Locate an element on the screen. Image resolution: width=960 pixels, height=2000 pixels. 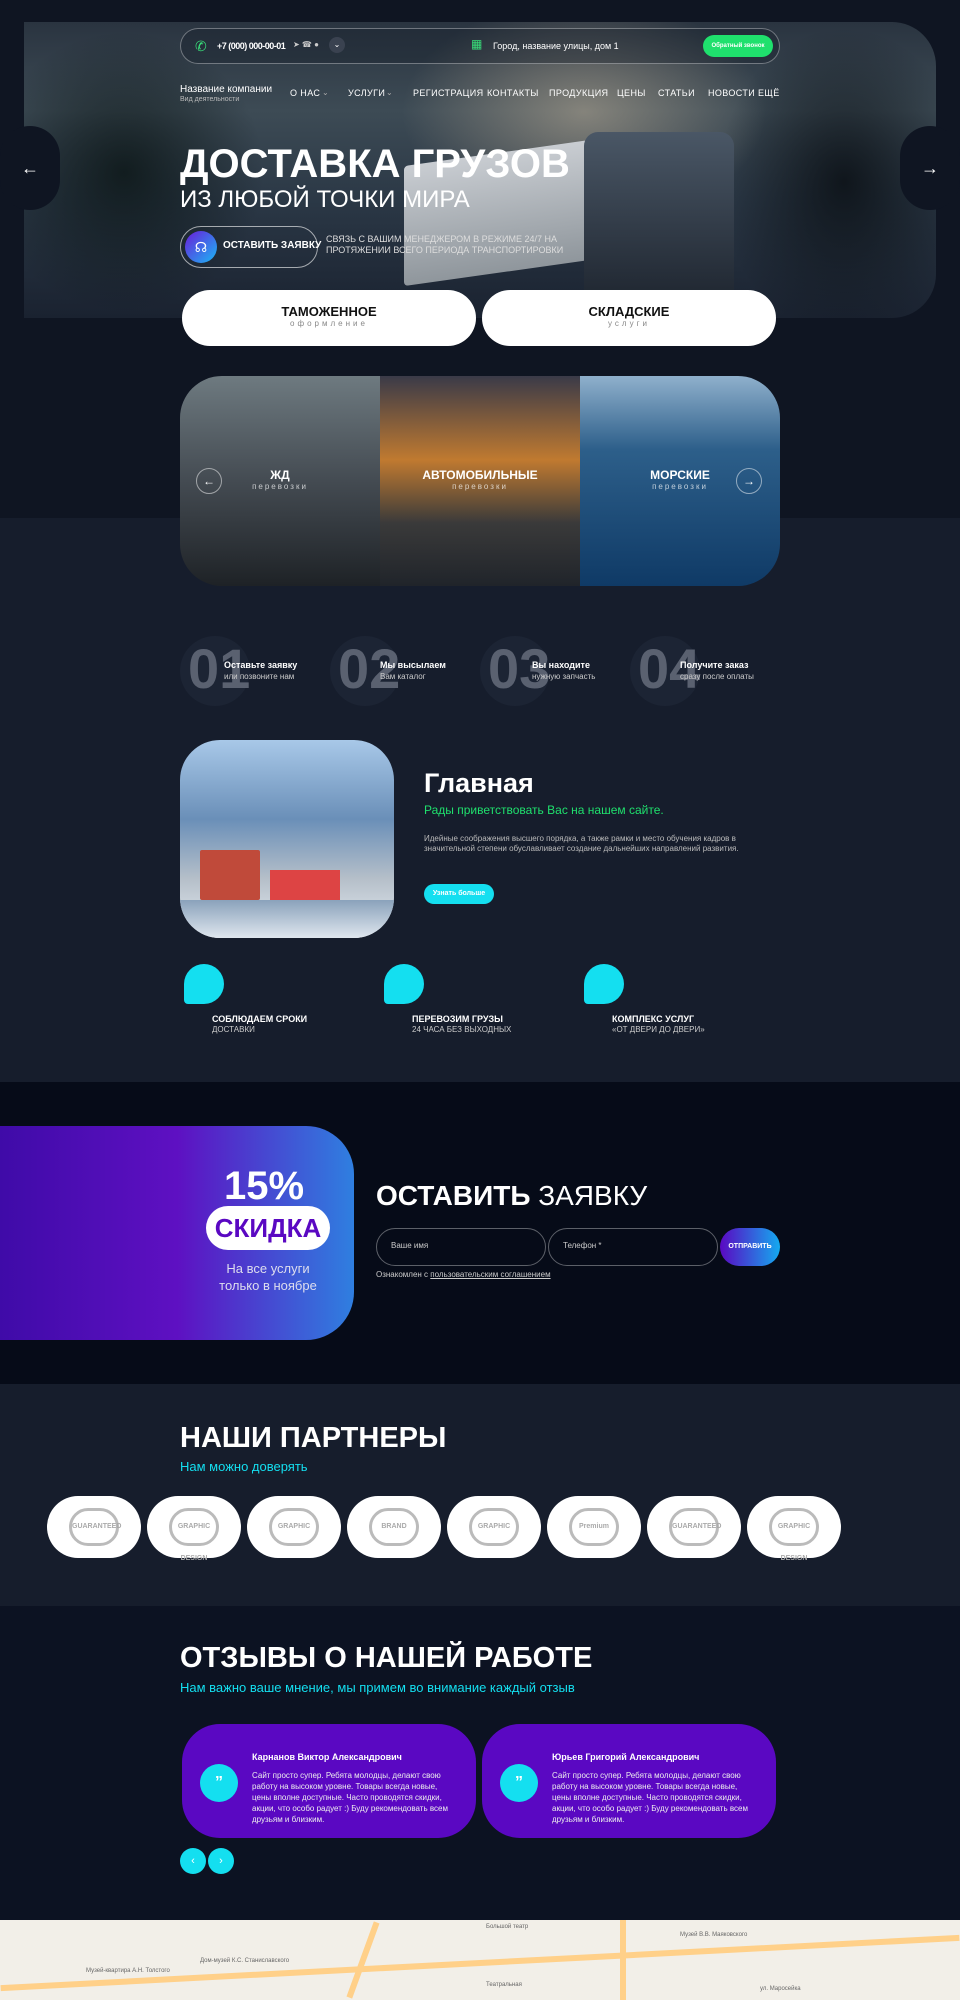
review-author: Карнанов Виктор Александрович is located at coordinates (327, 1757).